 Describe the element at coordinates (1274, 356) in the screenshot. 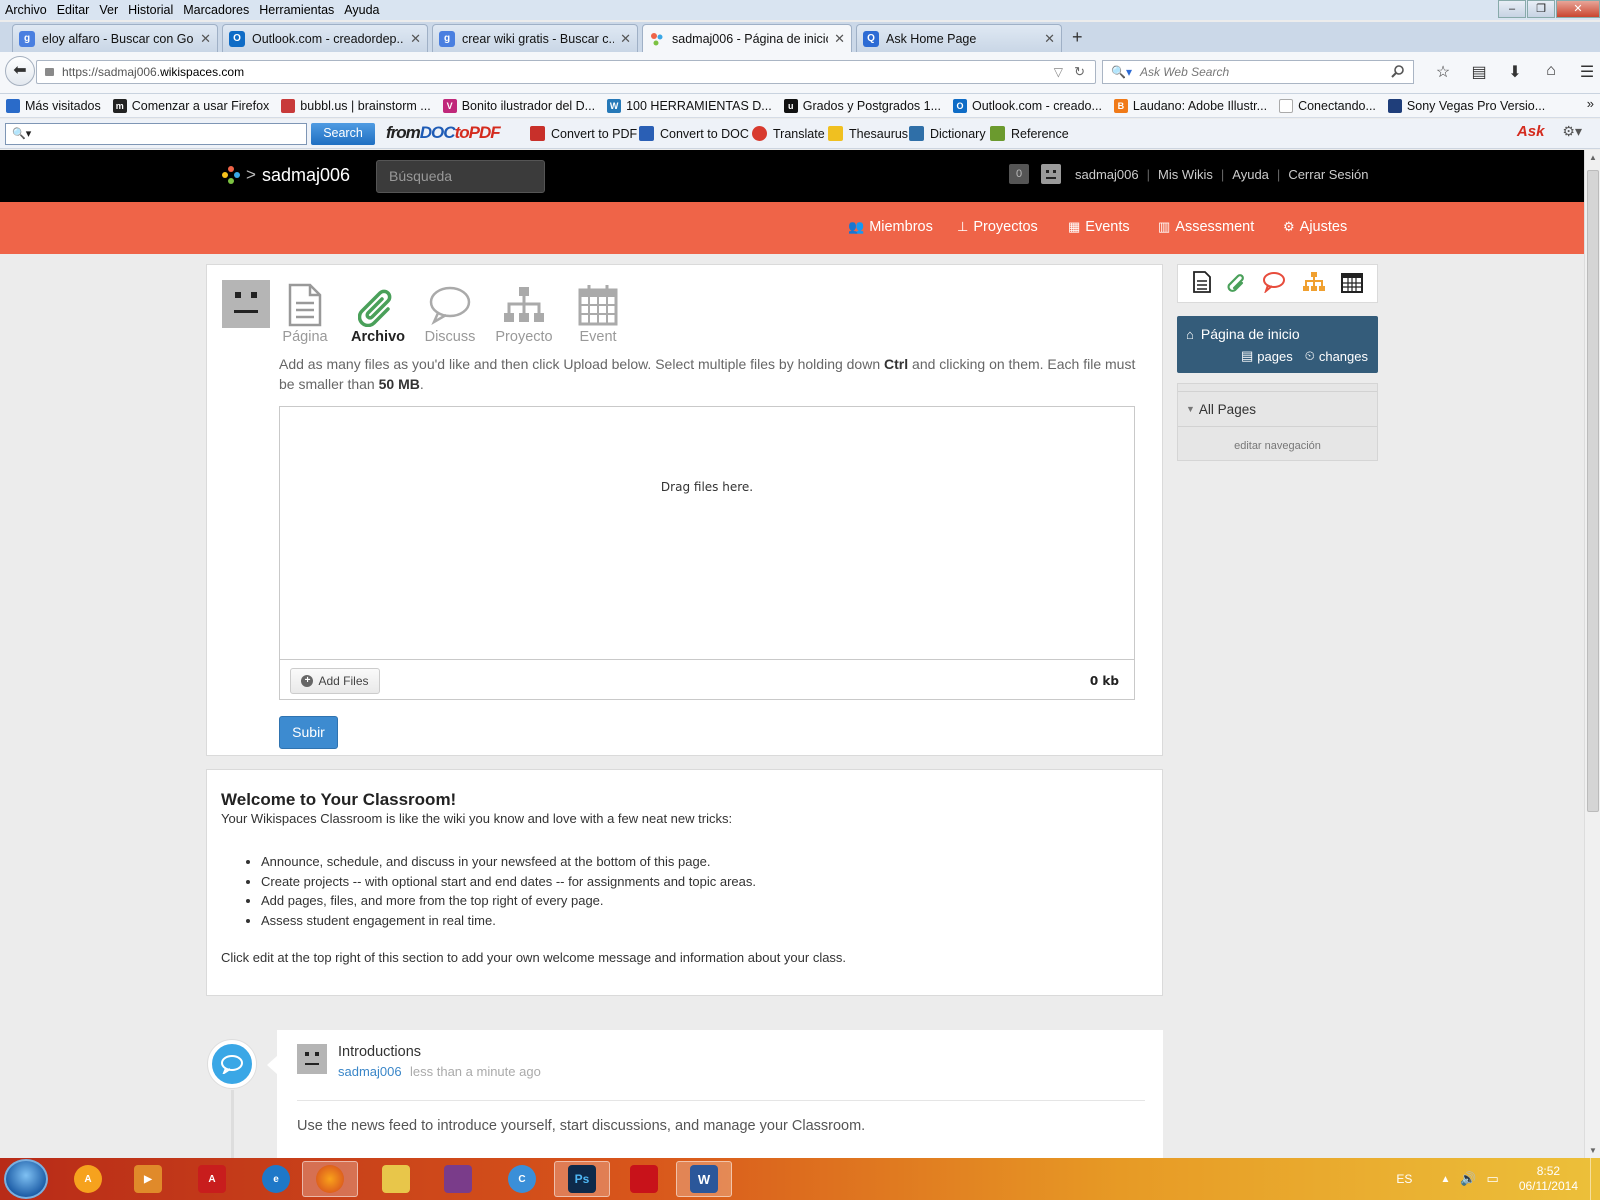

I see `pages-link: pages` at that location.